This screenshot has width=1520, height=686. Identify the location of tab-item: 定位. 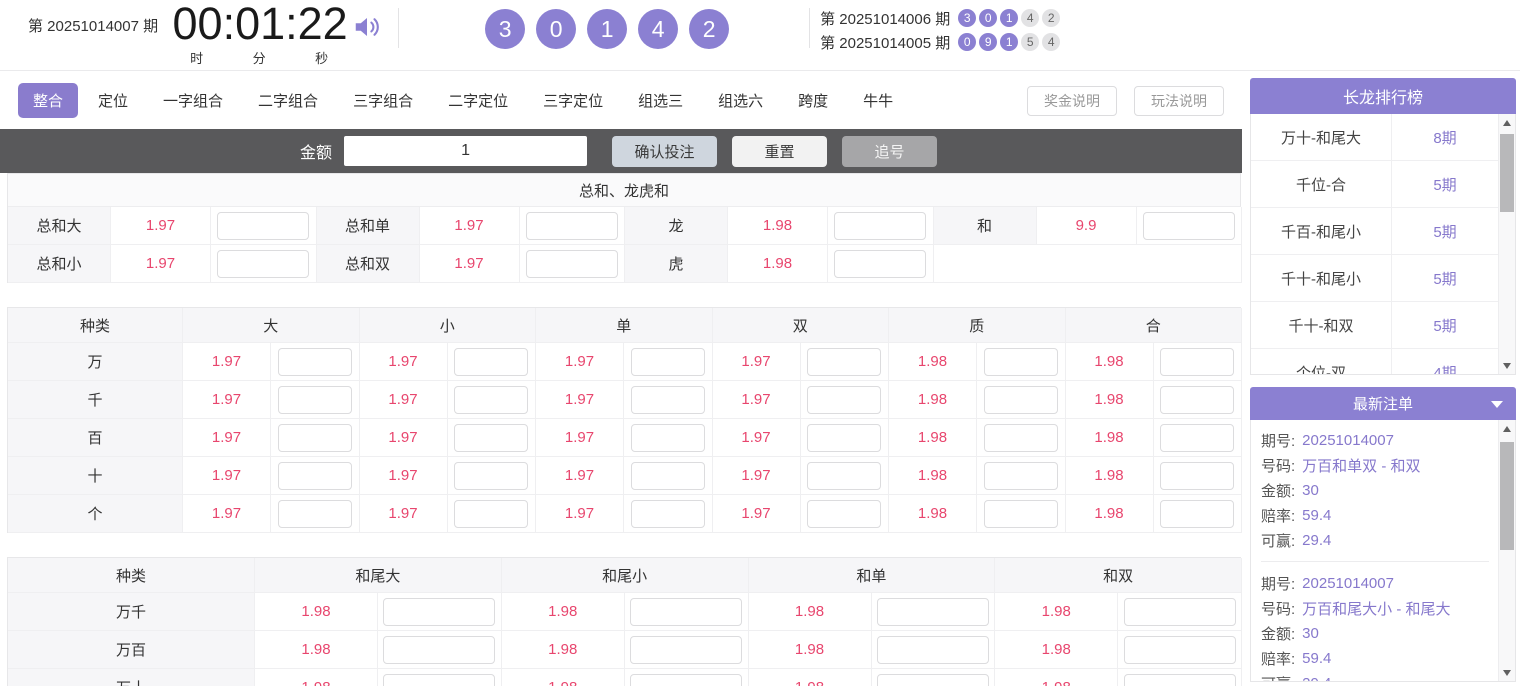
(113, 100).